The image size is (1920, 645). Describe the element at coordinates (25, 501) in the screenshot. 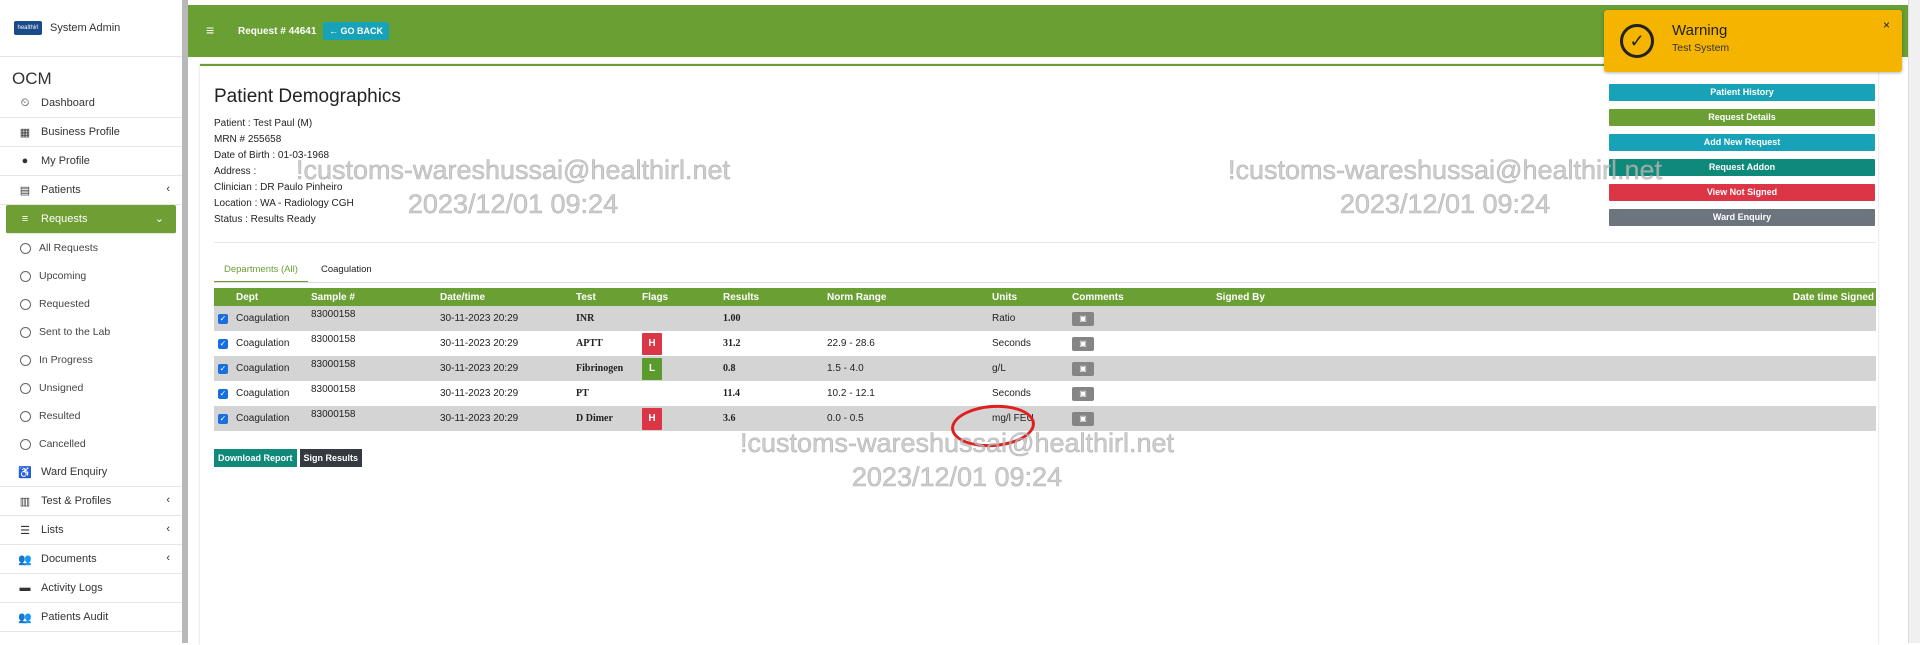

I see `test-profiles-icon: ▥` at that location.